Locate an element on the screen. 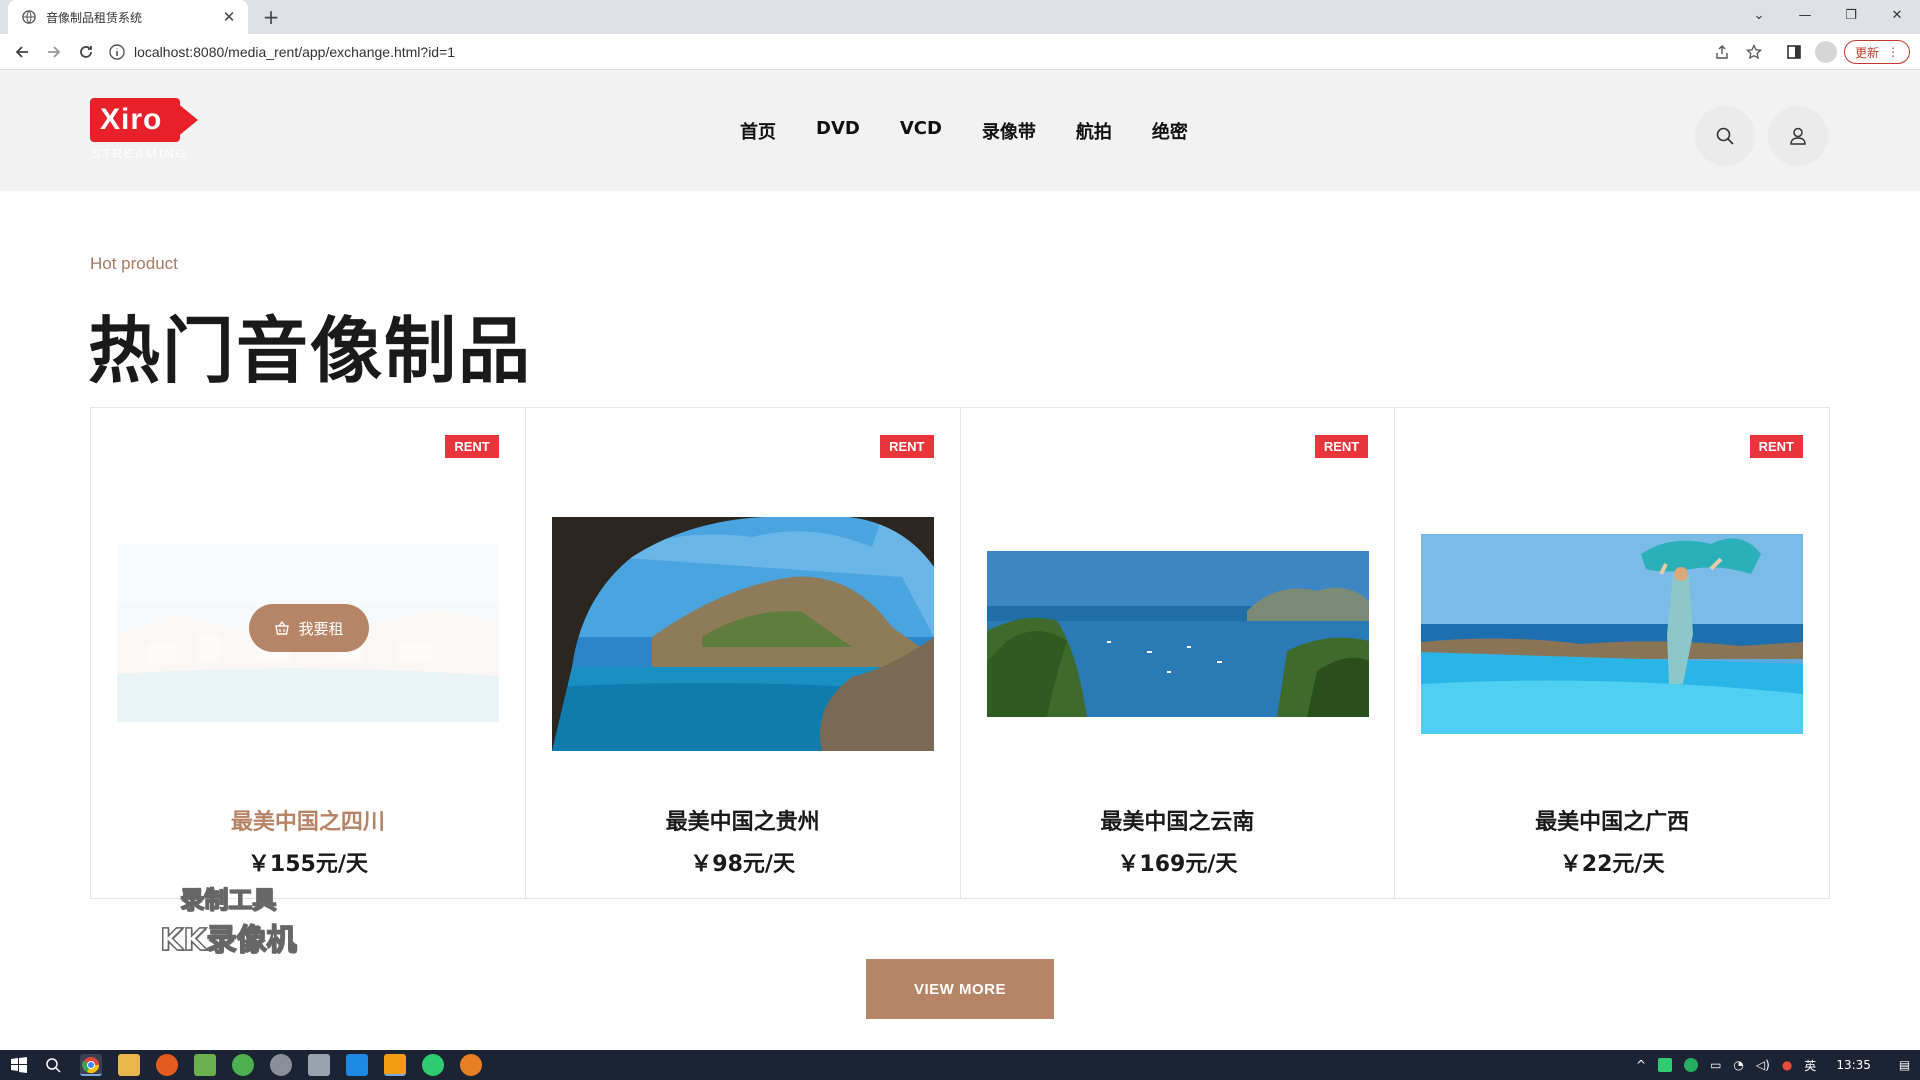 This screenshot has height=1080, width=1920. product-title: 最美中国之云南 is located at coordinates (1178, 820).